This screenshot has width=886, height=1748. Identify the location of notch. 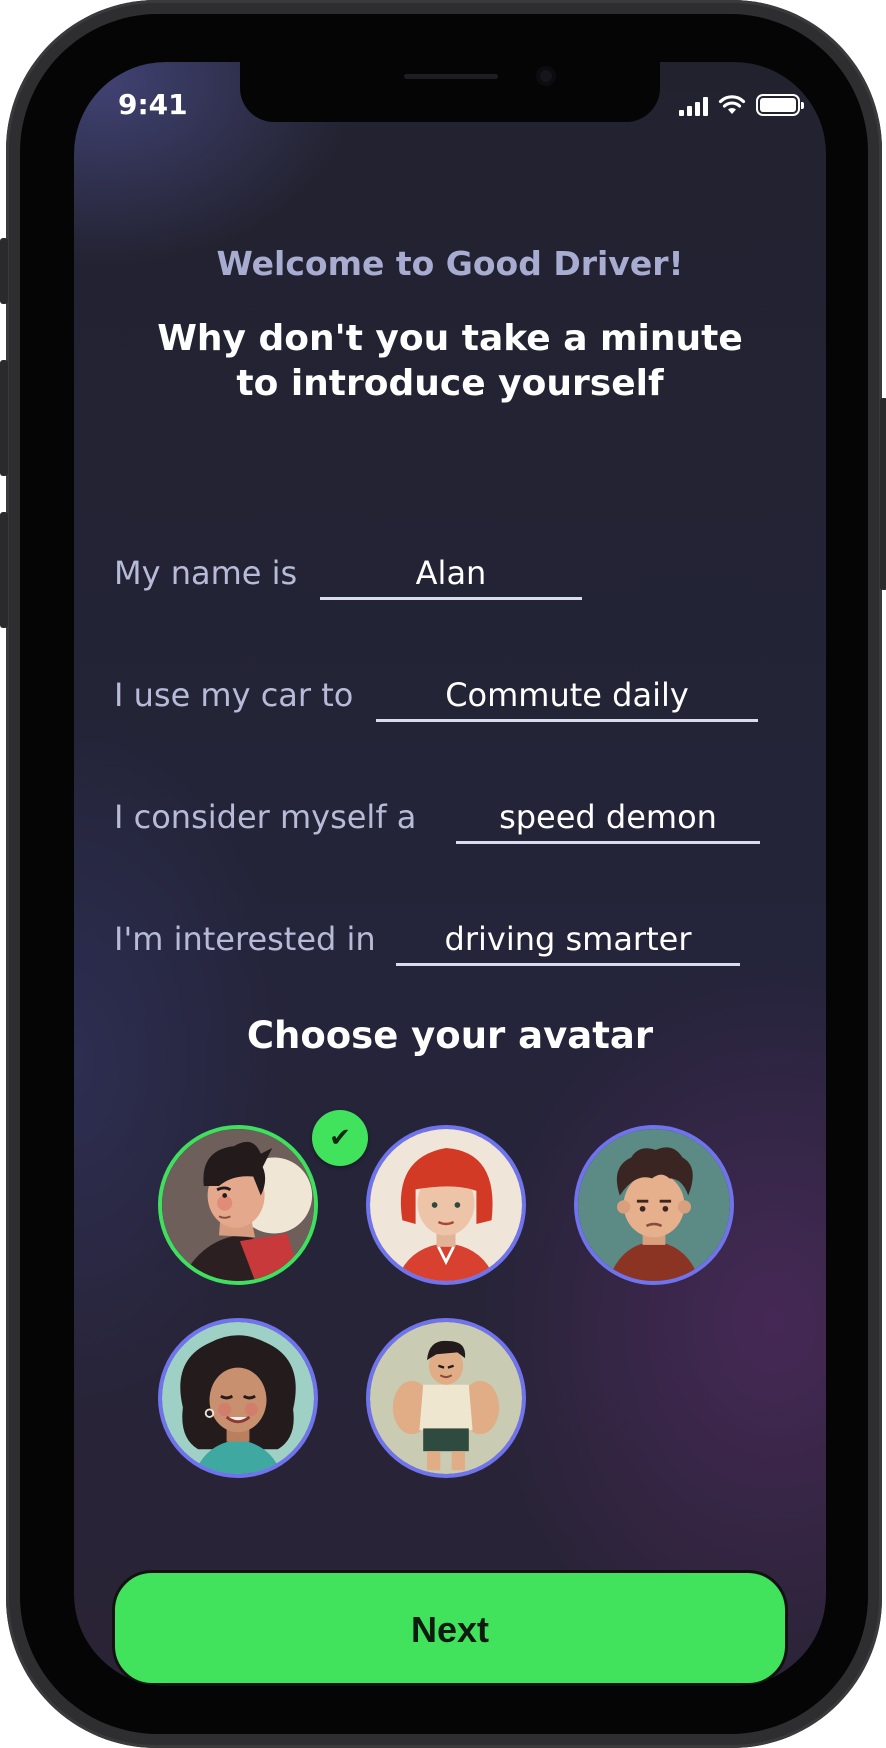
(450, 92).